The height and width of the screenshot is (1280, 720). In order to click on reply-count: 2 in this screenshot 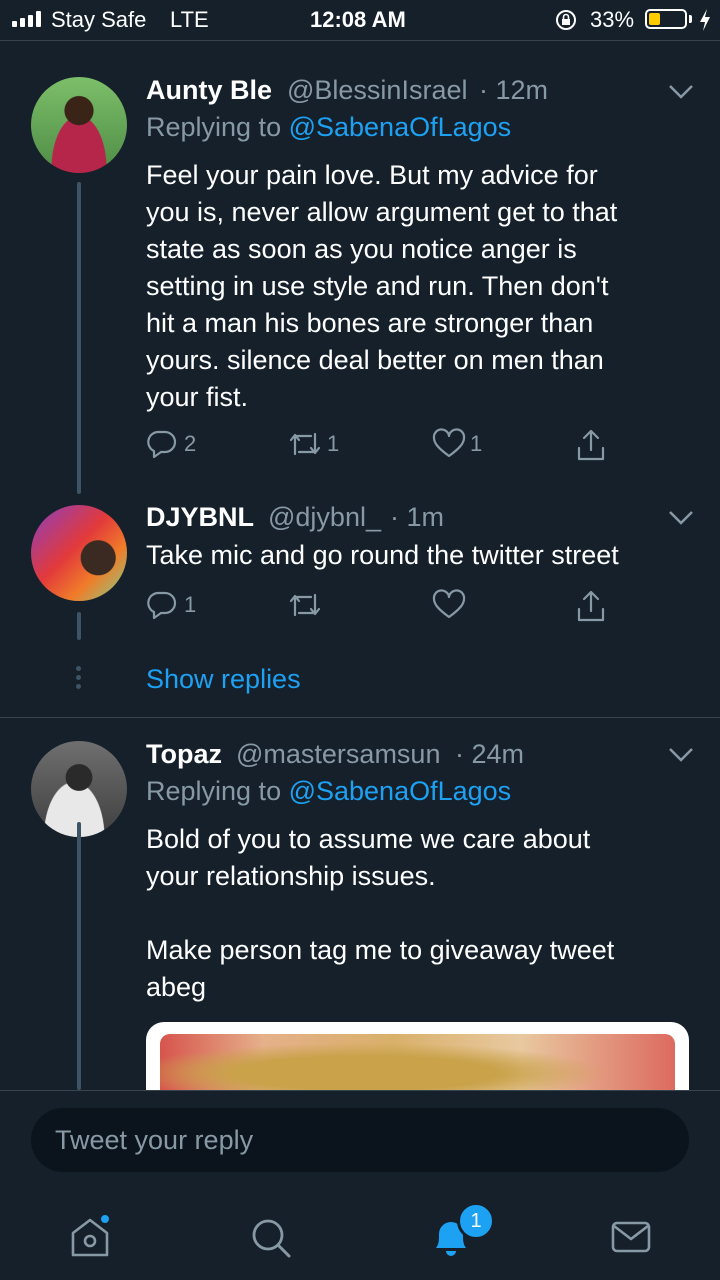, I will do `click(190, 443)`.